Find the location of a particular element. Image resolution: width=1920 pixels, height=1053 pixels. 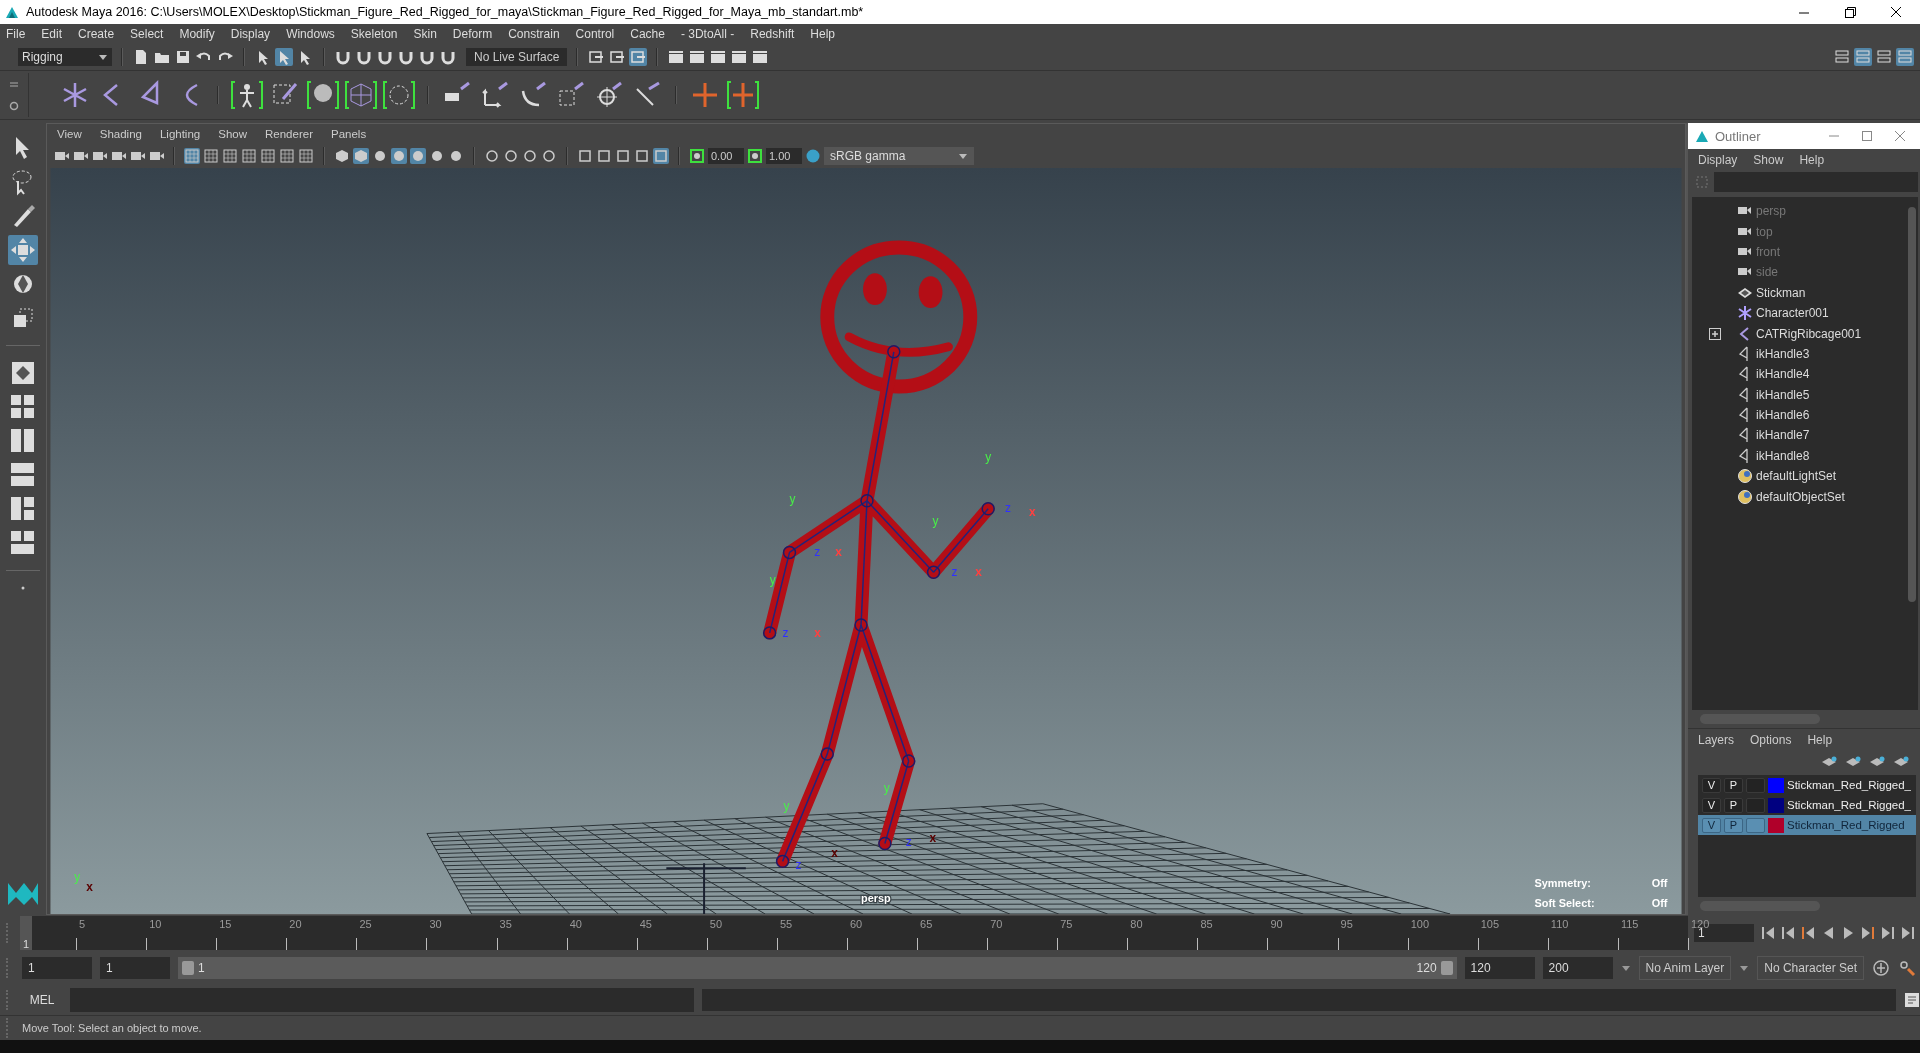

outliner-item: CATRigRibcage001 is located at coordinates (1805, 333).